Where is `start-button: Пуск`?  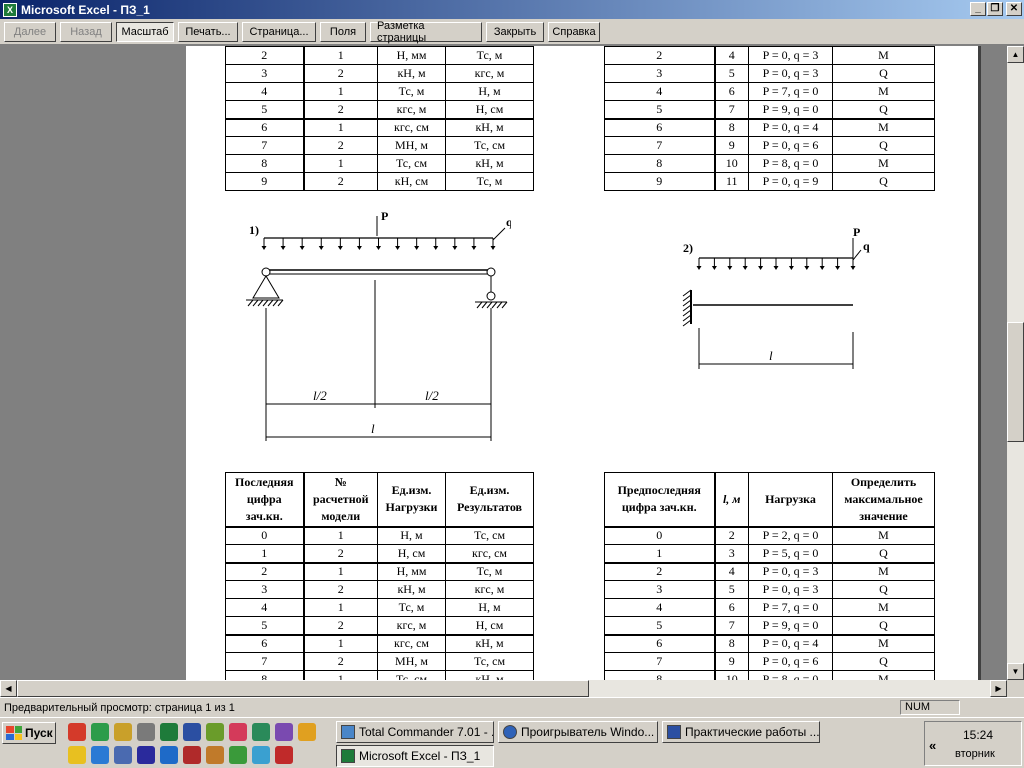 start-button: Пуск is located at coordinates (29, 733).